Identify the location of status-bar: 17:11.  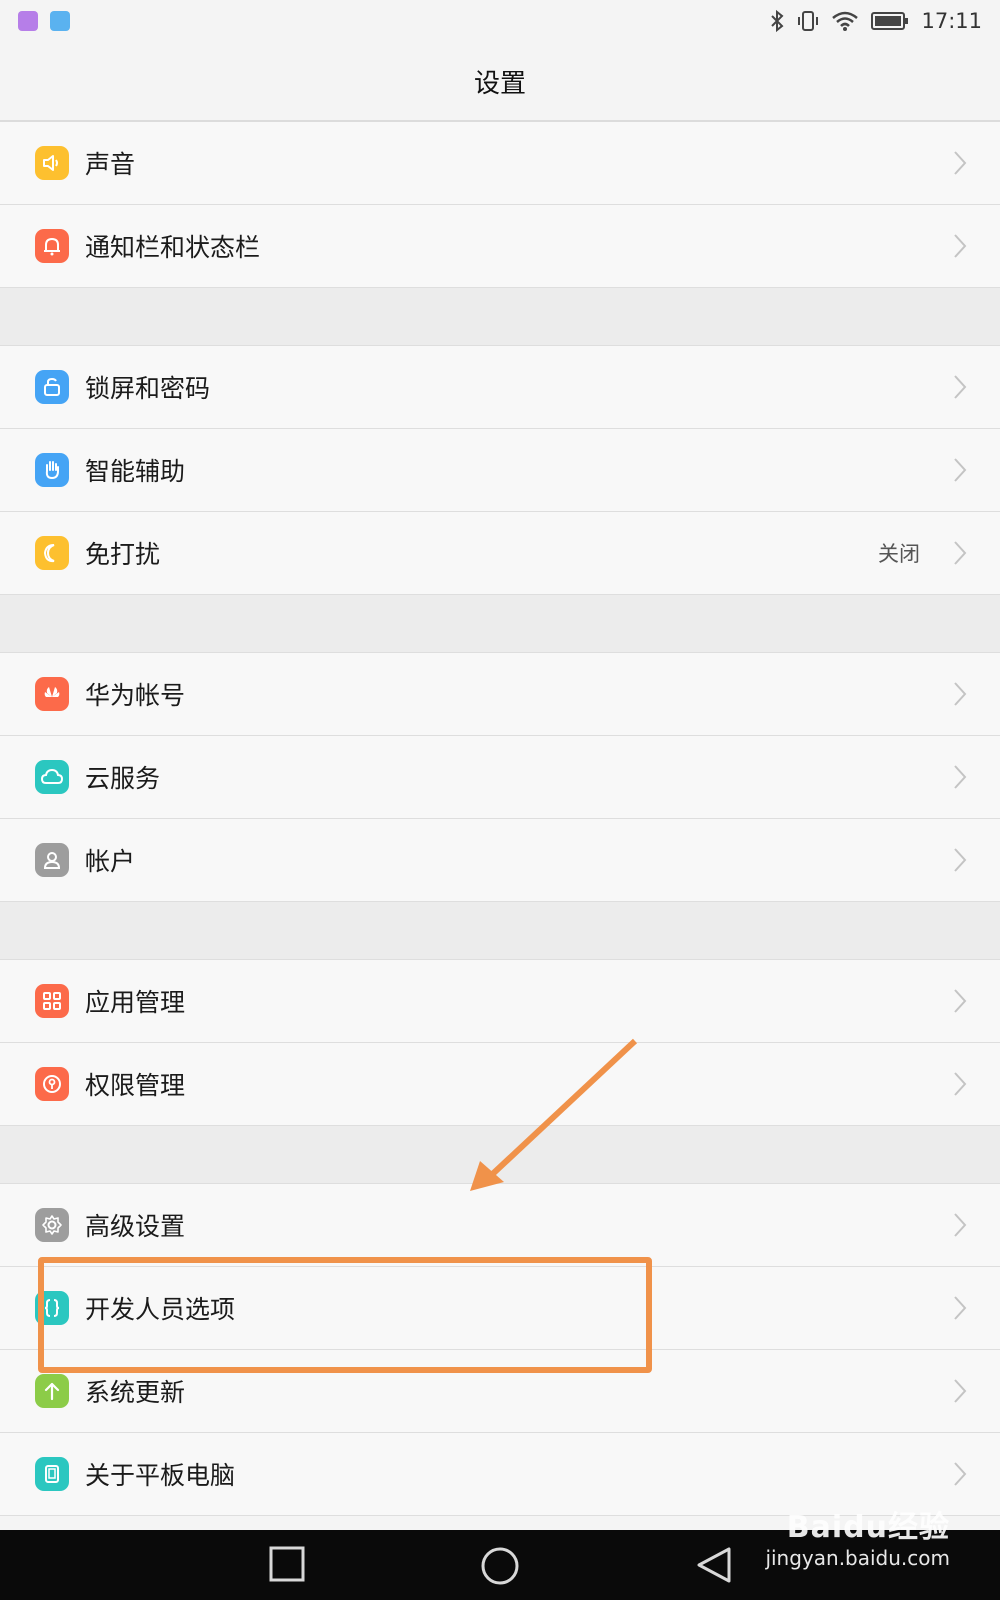
(500, 21).